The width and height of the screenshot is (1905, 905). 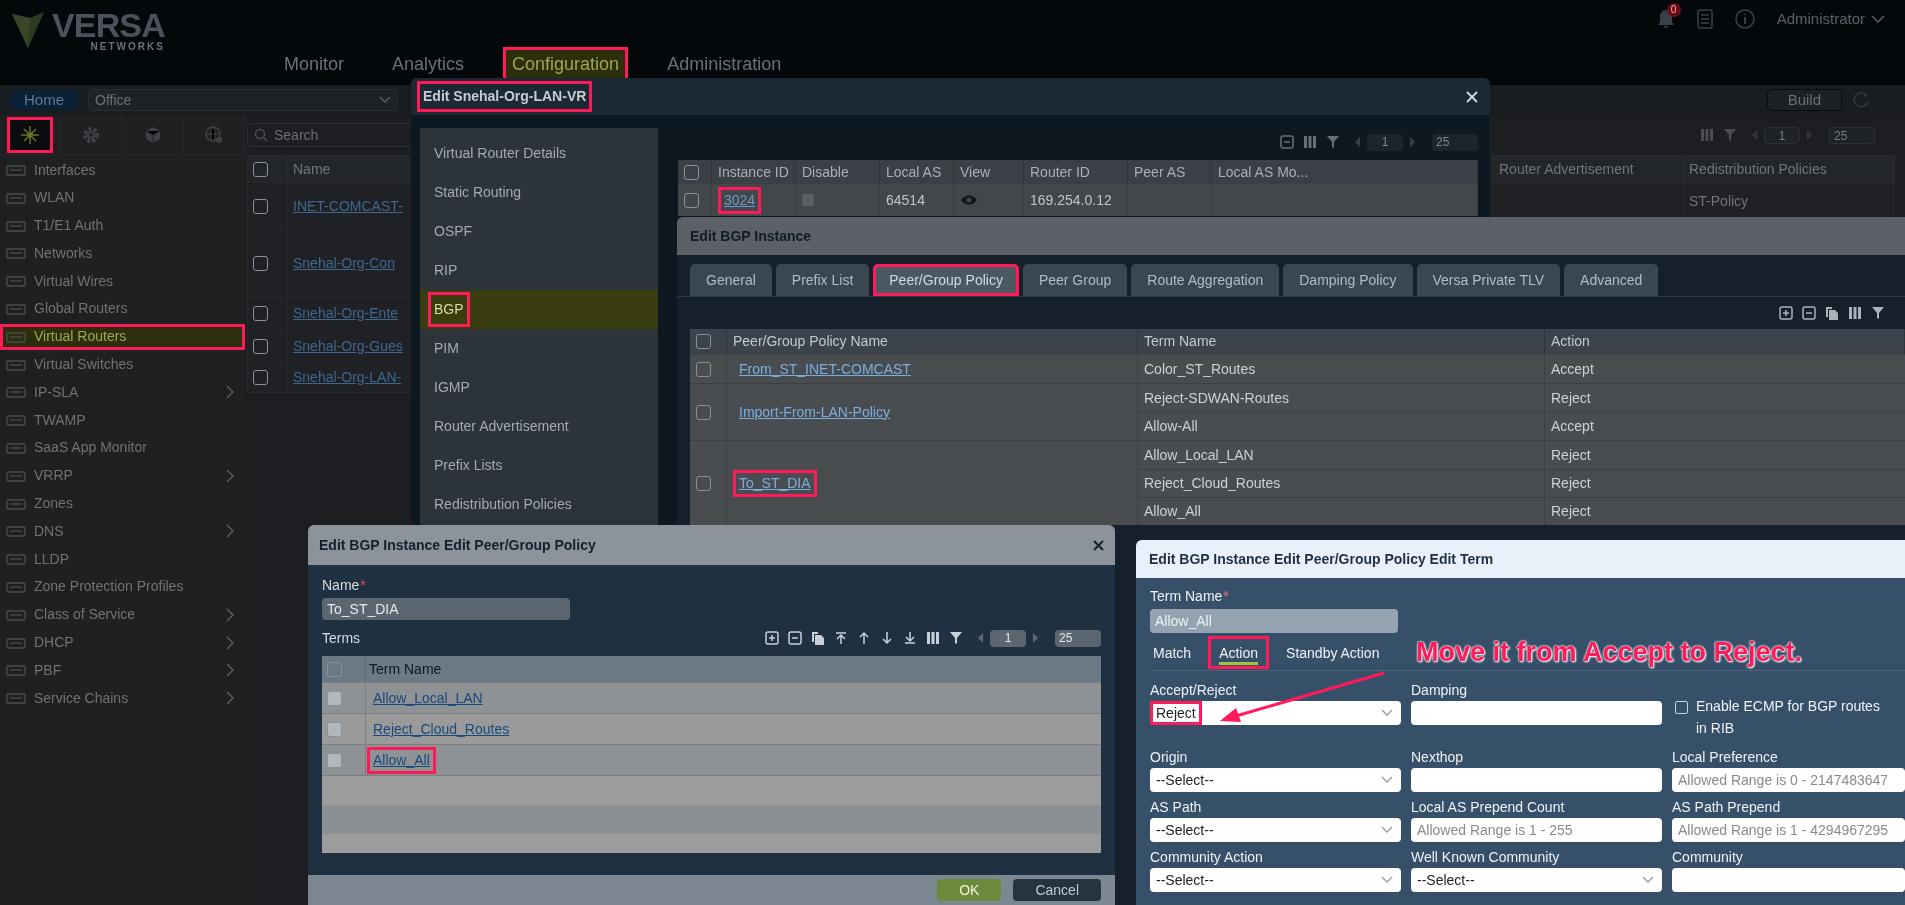 What do you see at coordinates (122, 170) in the screenshot?
I see `sidebar-item: Interfaces` at bounding box center [122, 170].